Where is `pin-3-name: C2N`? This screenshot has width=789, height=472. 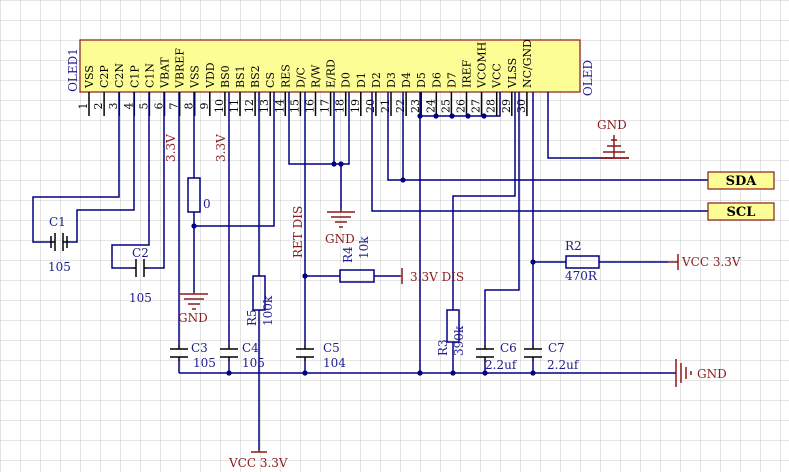
pin-3-name: C2N is located at coordinates (119, 75).